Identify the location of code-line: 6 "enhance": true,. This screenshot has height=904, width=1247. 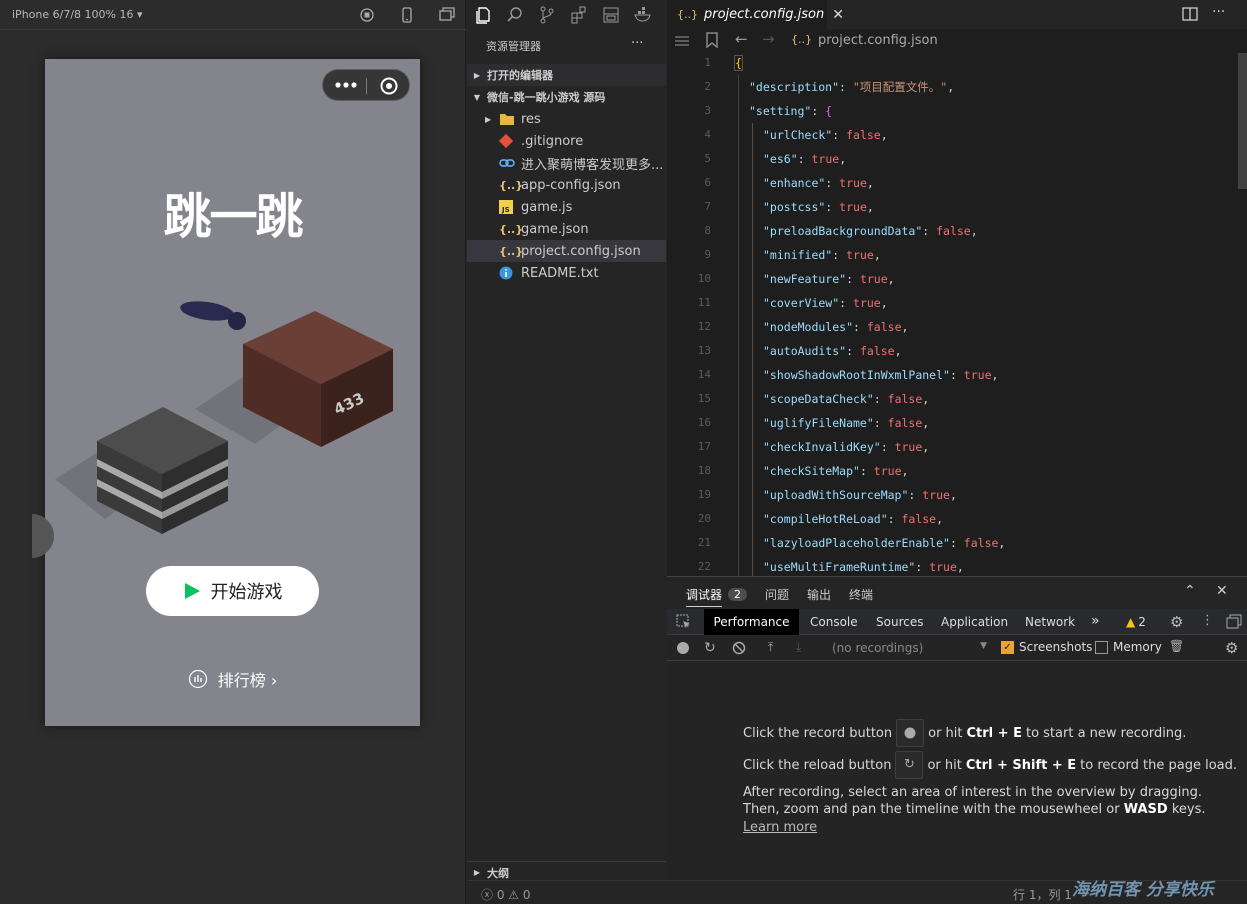
(952, 183).